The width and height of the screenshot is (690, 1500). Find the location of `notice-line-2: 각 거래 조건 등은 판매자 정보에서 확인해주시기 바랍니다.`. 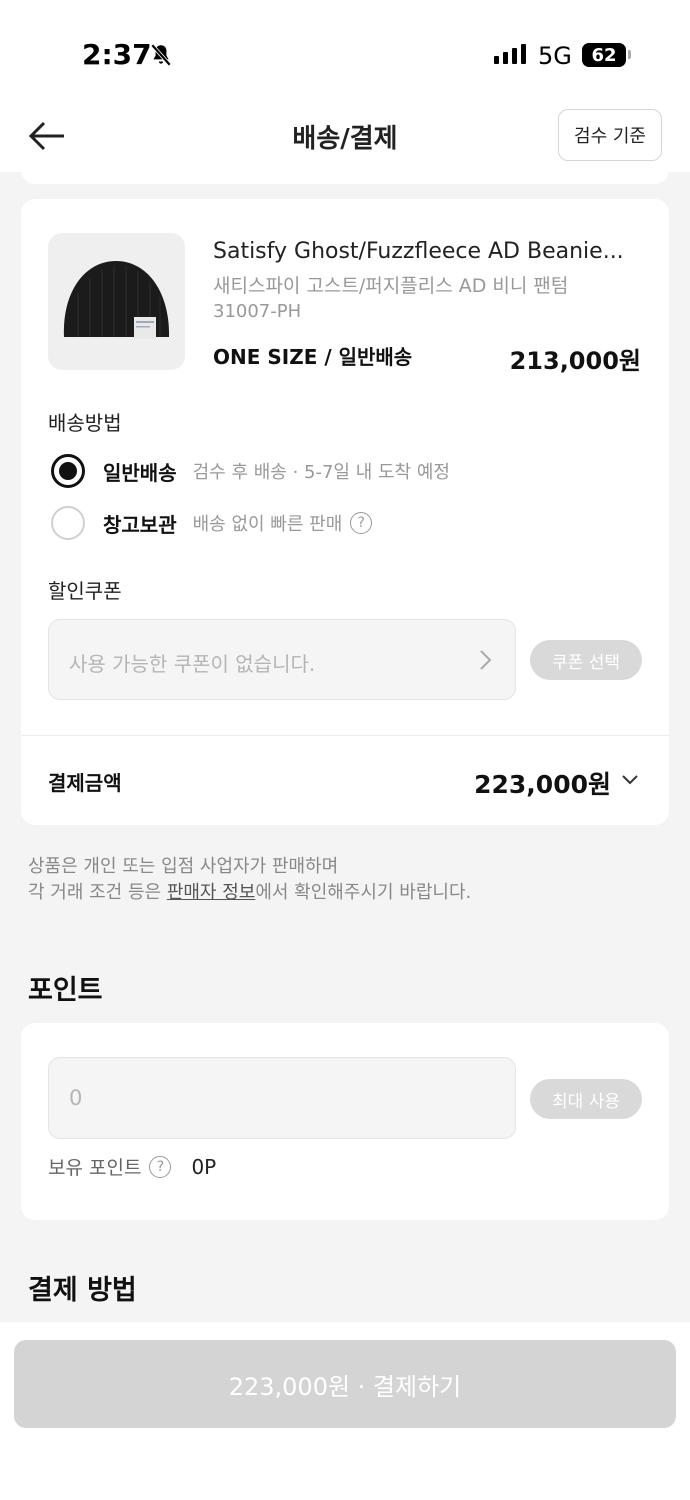

notice-line-2: 각 거래 조건 등은 판매자 정보에서 확인해주시기 바랍니다. is located at coordinates (249, 893).